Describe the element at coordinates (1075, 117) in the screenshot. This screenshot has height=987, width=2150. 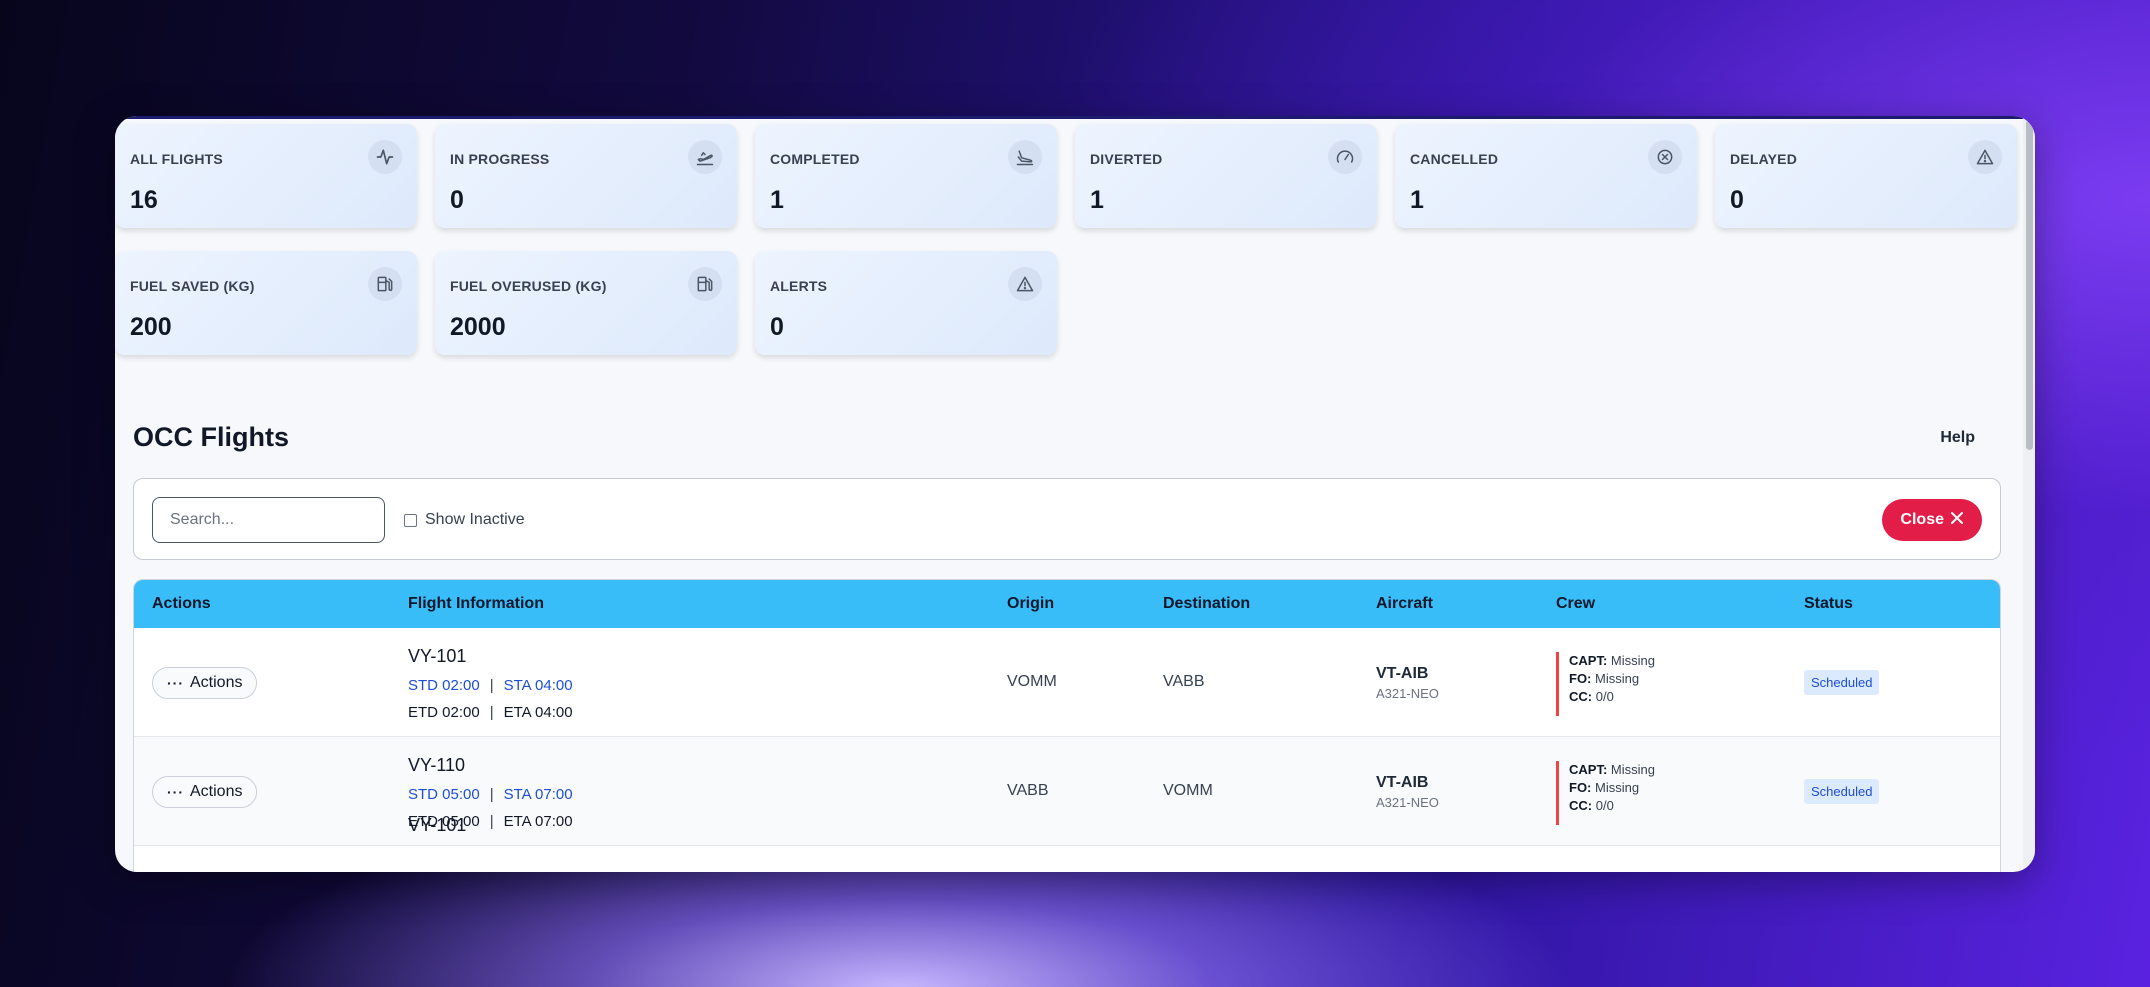
I see `window-top-border` at that location.